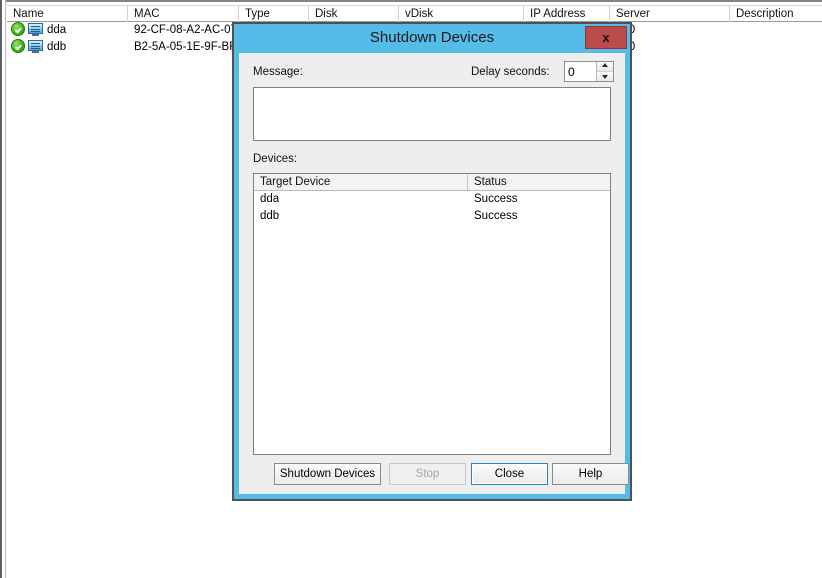 The width and height of the screenshot is (822, 578). What do you see at coordinates (432, 216) in the screenshot?
I see `list-item: ddb Success` at bounding box center [432, 216].